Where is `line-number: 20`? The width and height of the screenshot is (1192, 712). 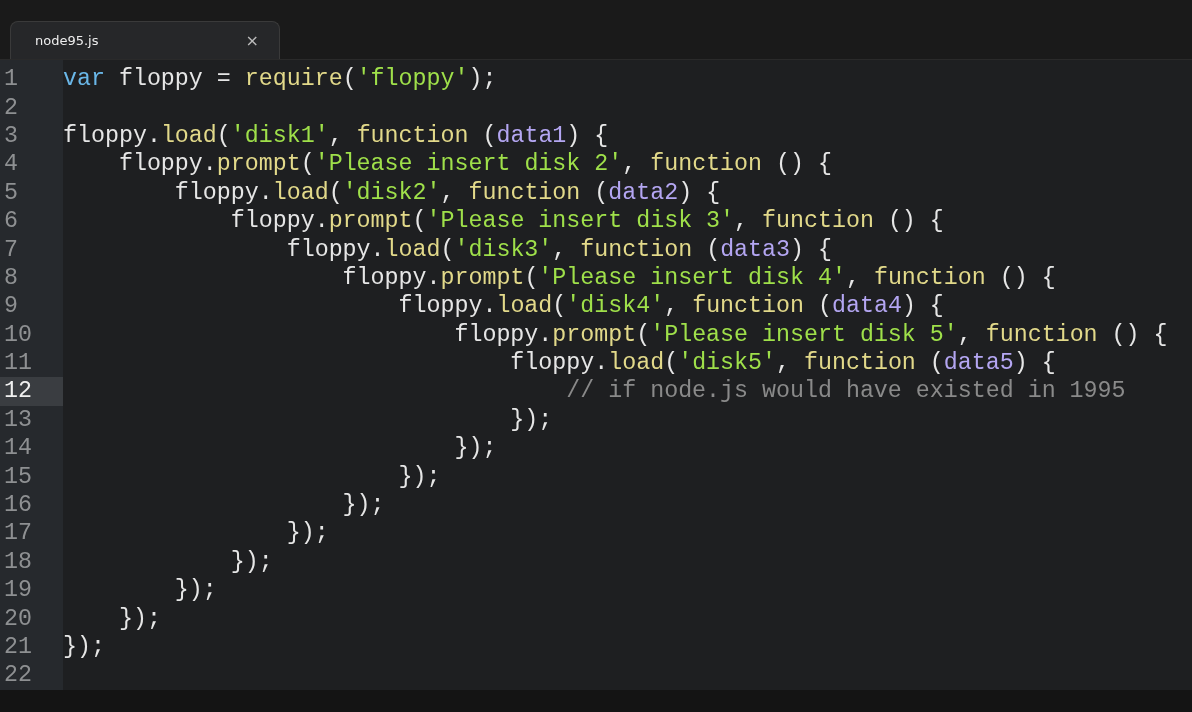
line-number: 20 is located at coordinates (18, 618).